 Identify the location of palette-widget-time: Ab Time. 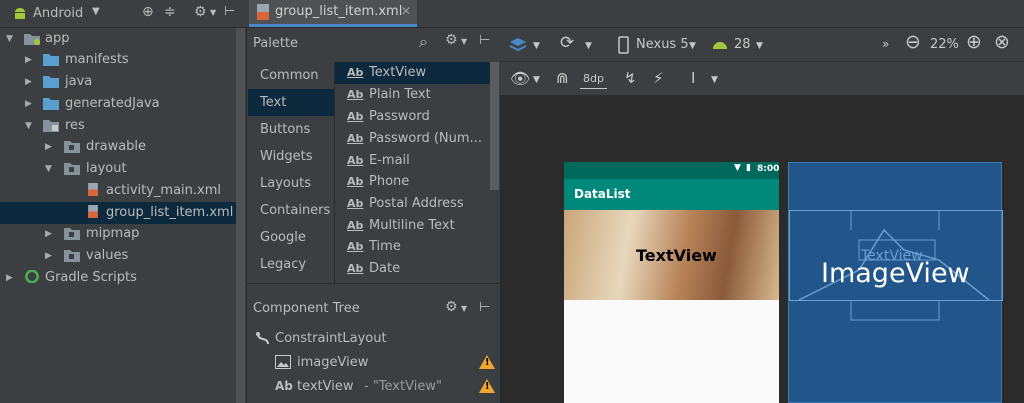
(412, 247).